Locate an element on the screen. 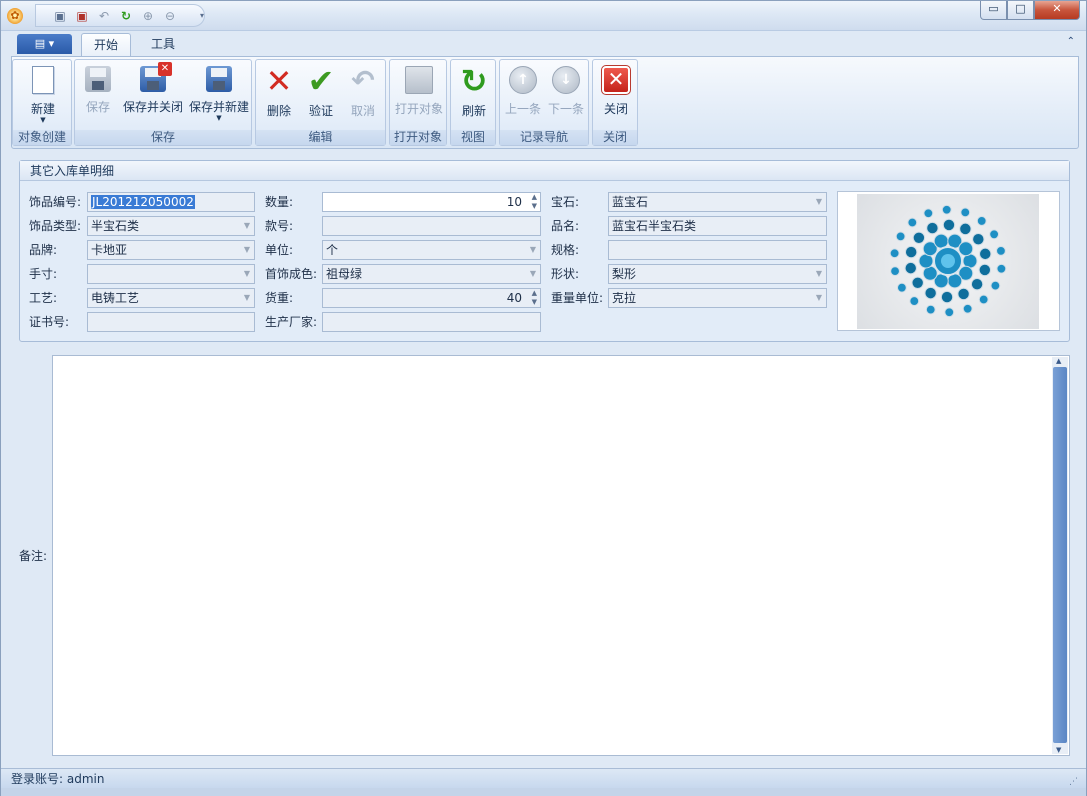 The image size is (1087, 796). ribbon-tabs: ▤ ▾ 开始 工具 ⌃ is located at coordinates (545, 44).